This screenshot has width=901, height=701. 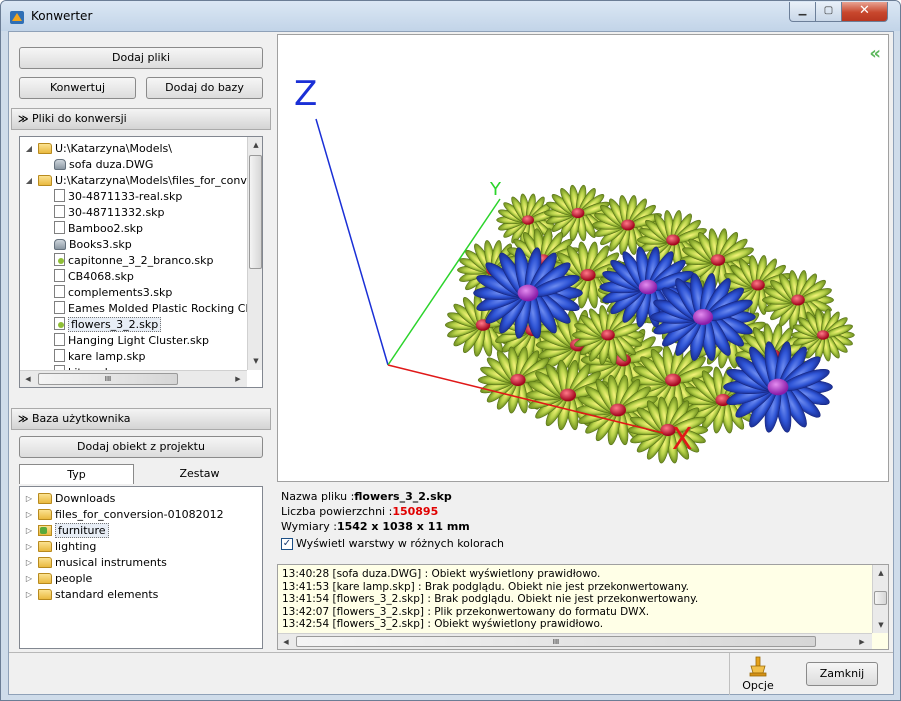 I want to click on add-files-button: Dodaj pliki, so click(x=141, y=58).